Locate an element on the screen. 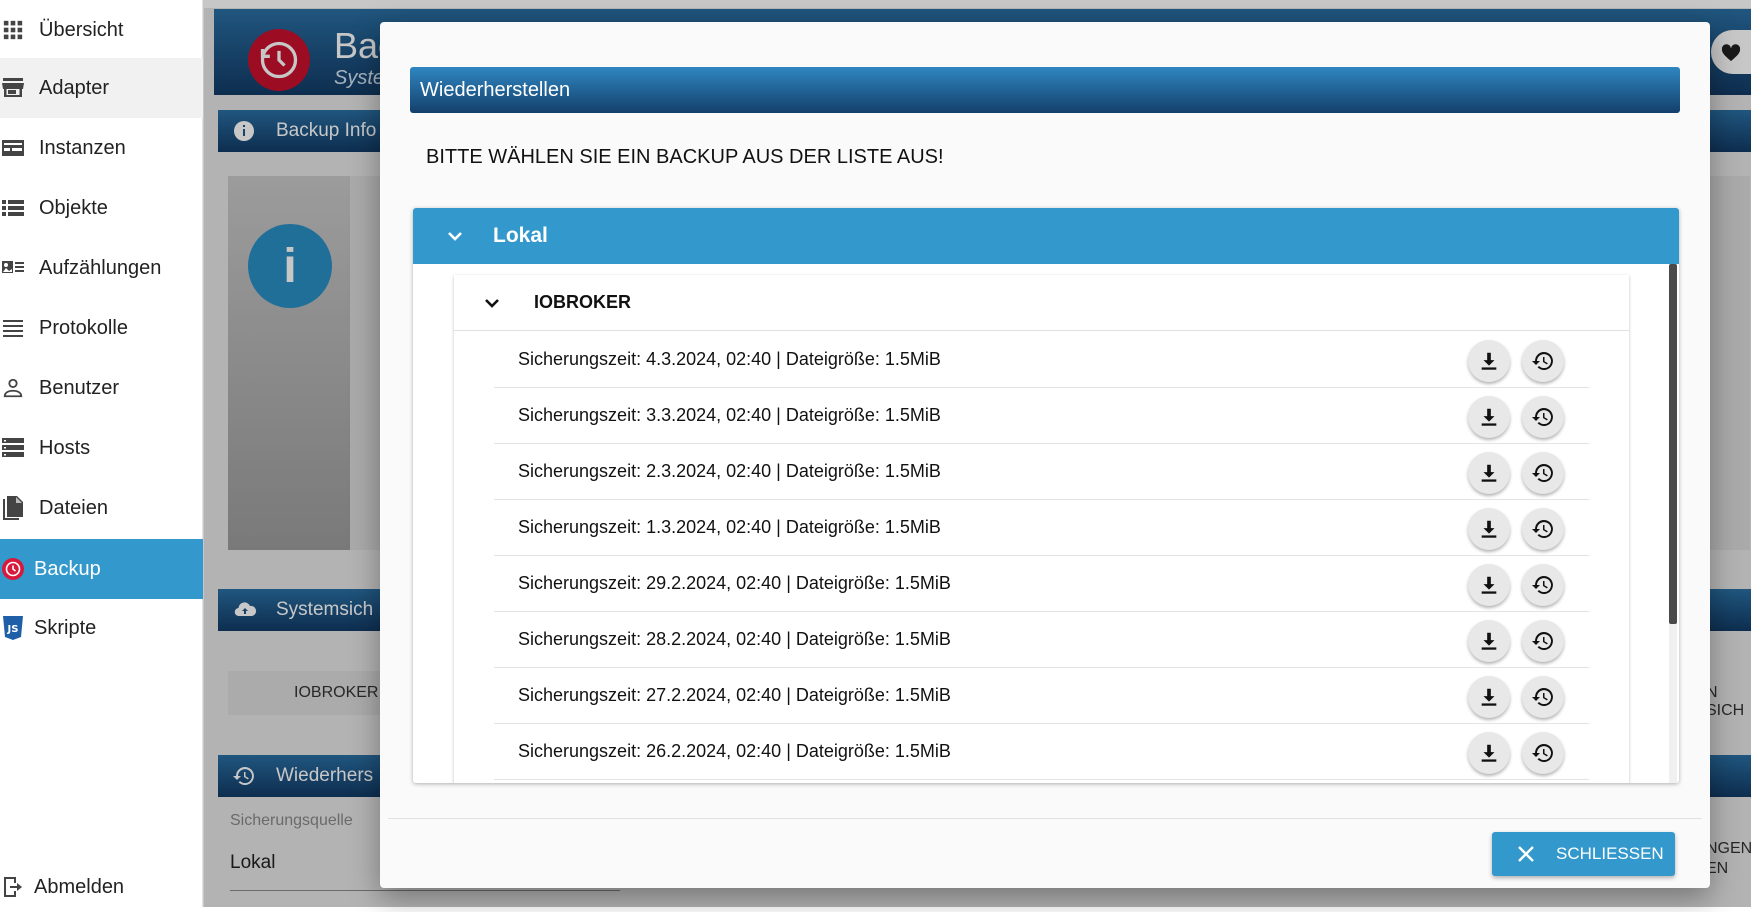  sidebar-item-files: Dateien is located at coordinates (101, 508).